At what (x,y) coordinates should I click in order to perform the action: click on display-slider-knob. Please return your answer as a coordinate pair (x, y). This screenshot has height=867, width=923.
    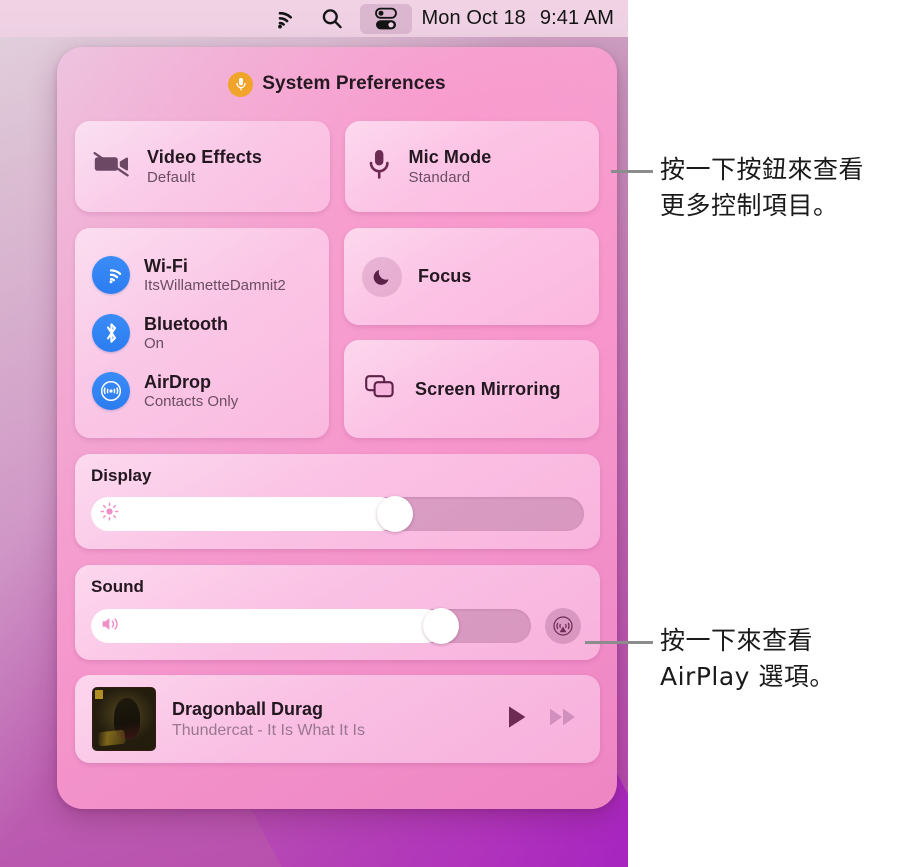
    Looking at the image, I should click on (394, 514).